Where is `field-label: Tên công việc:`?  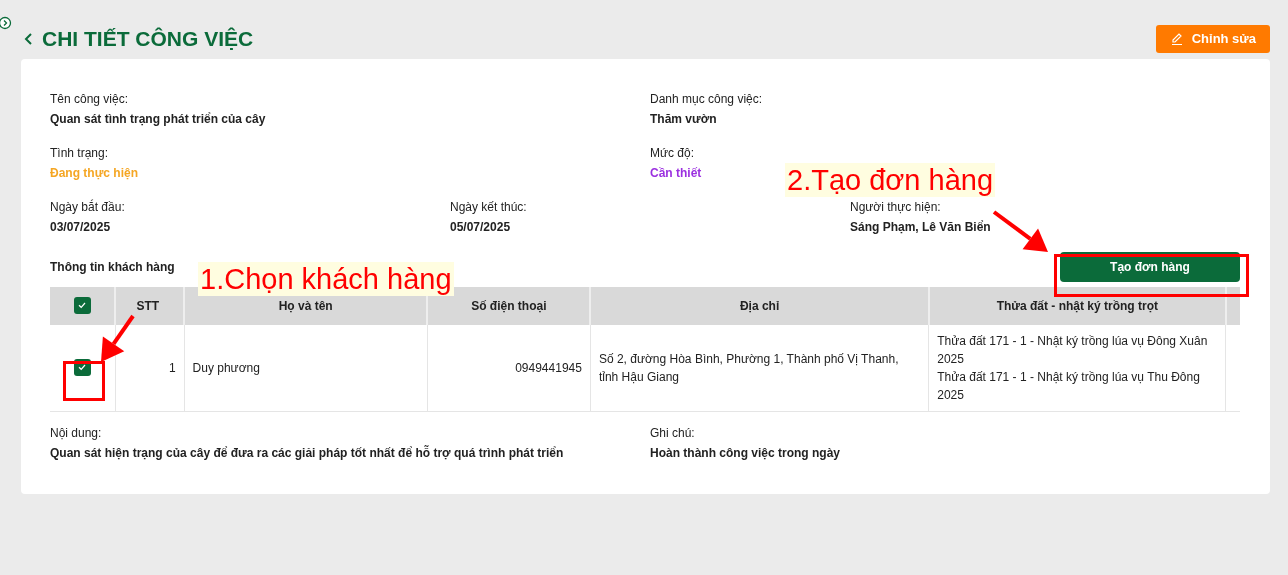 field-label: Tên công việc: is located at coordinates (89, 99).